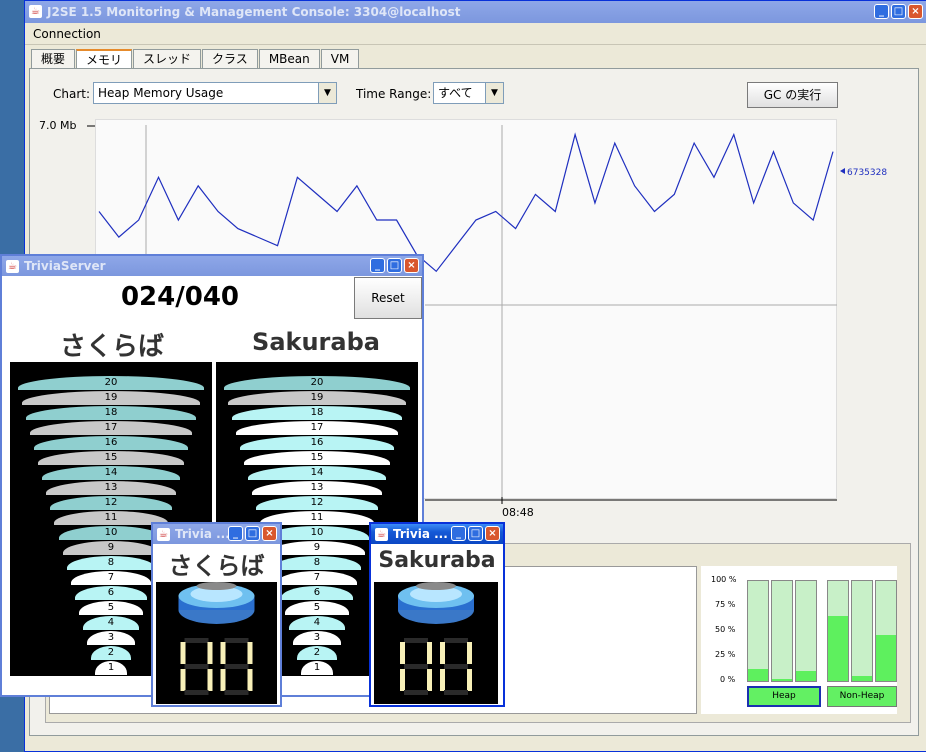 This screenshot has width=926, height=752. I want to click on meter-rung: 8, so click(111, 563).